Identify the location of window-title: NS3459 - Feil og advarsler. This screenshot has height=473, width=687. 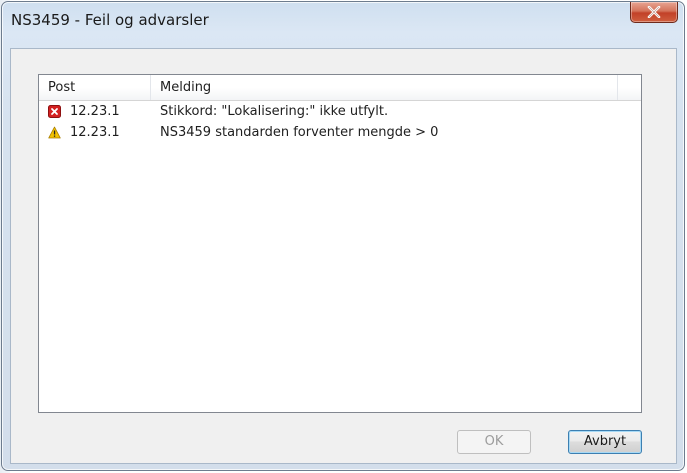
(110, 20).